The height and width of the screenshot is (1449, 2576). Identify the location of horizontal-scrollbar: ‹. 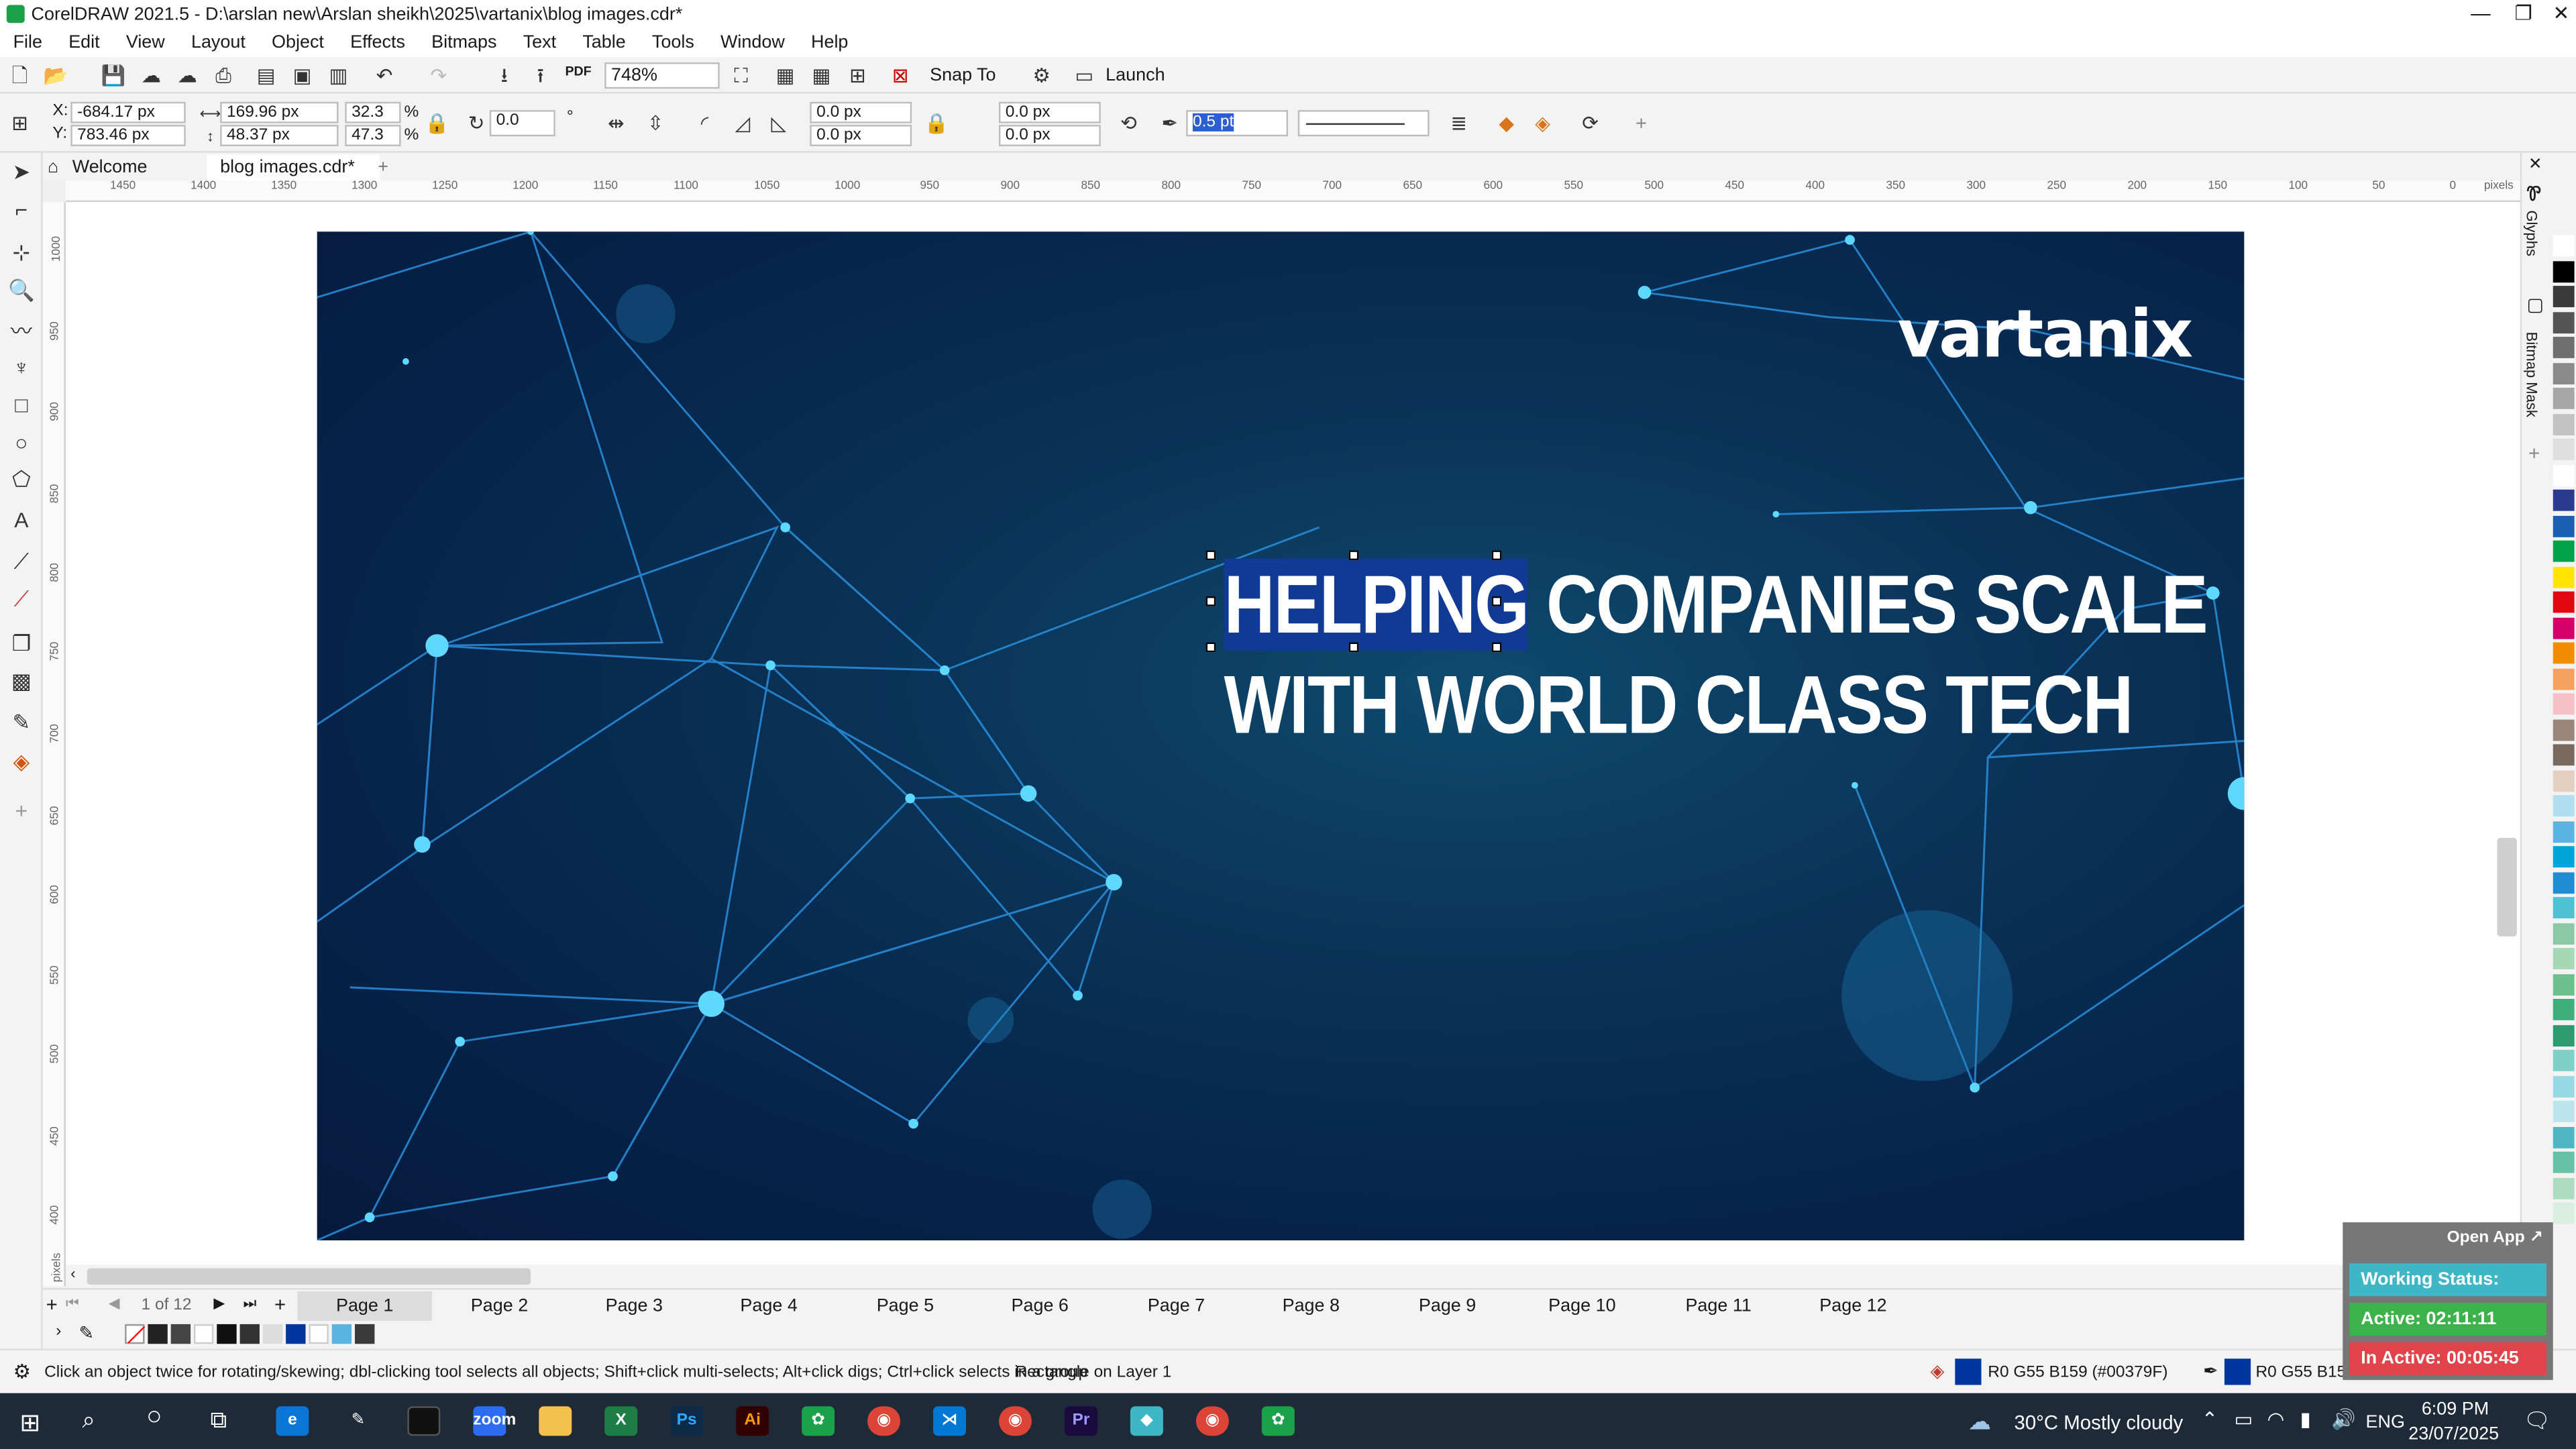
(1292, 1277).